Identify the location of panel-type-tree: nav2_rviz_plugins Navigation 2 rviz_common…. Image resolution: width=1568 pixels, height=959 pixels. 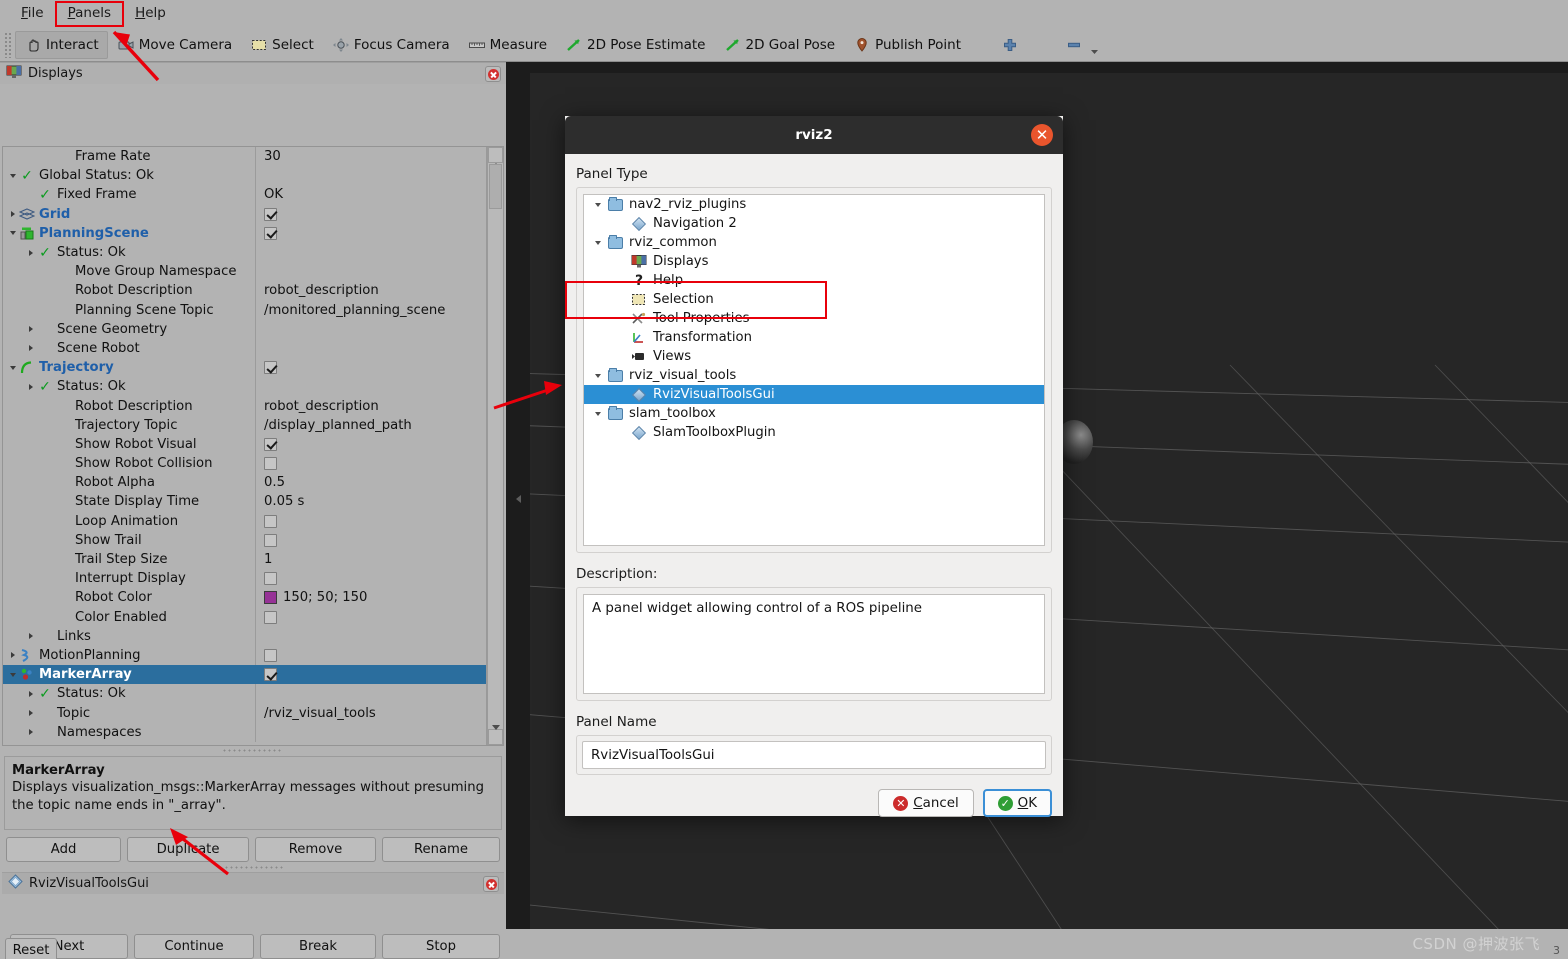
(814, 370).